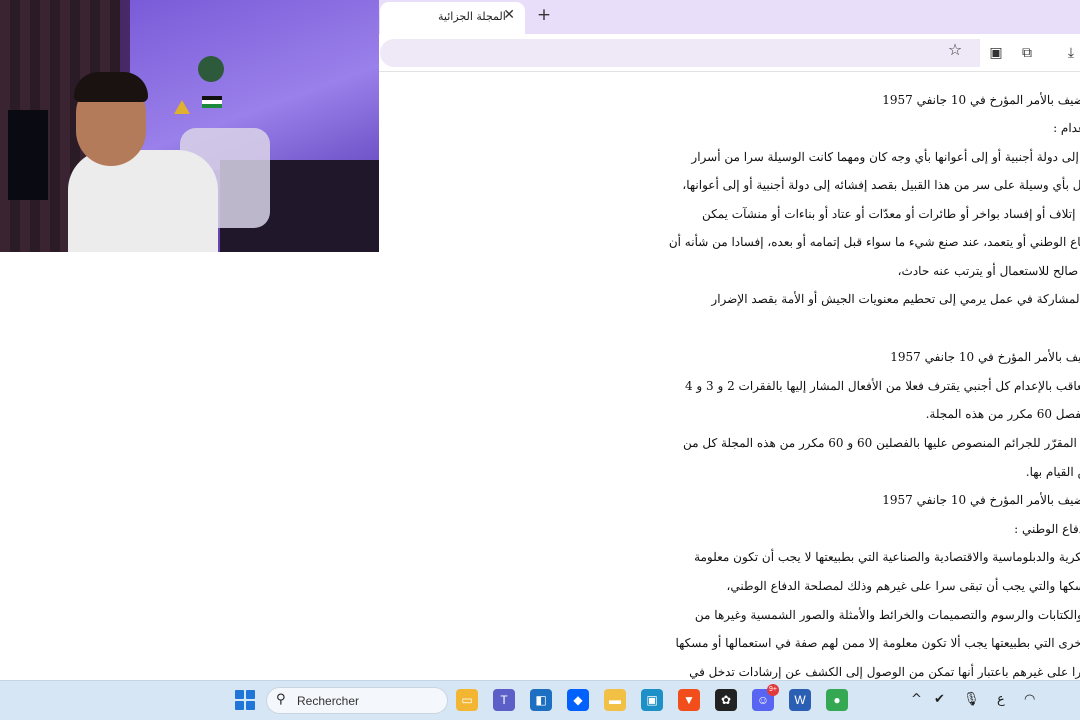 The width and height of the screenshot is (1080, 720). I want to click on language-indicator: ع, so click(1001, 700).